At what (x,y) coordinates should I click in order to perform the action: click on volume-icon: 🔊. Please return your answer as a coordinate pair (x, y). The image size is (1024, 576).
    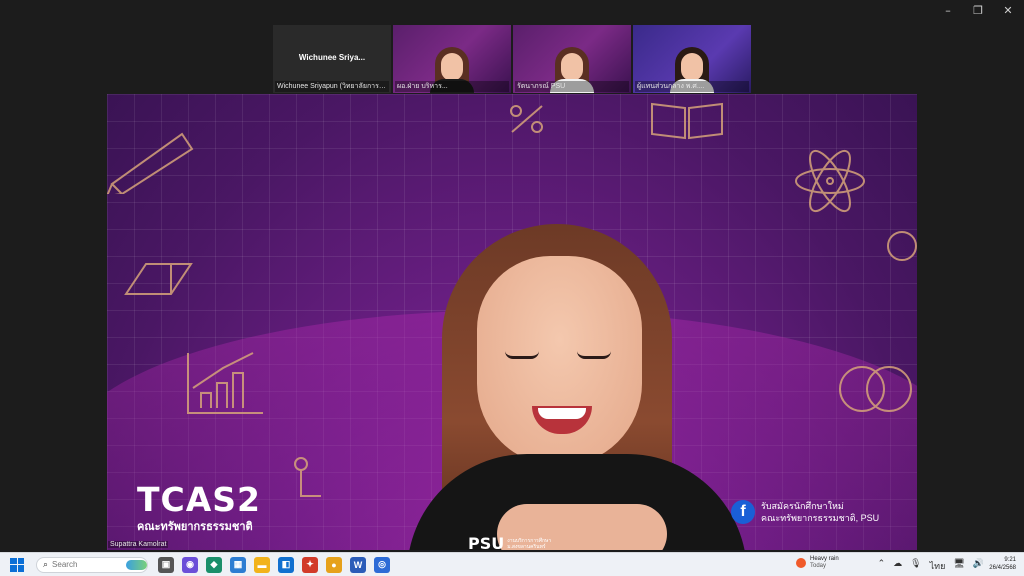
    Looking at the image, I should click on (978, 566).